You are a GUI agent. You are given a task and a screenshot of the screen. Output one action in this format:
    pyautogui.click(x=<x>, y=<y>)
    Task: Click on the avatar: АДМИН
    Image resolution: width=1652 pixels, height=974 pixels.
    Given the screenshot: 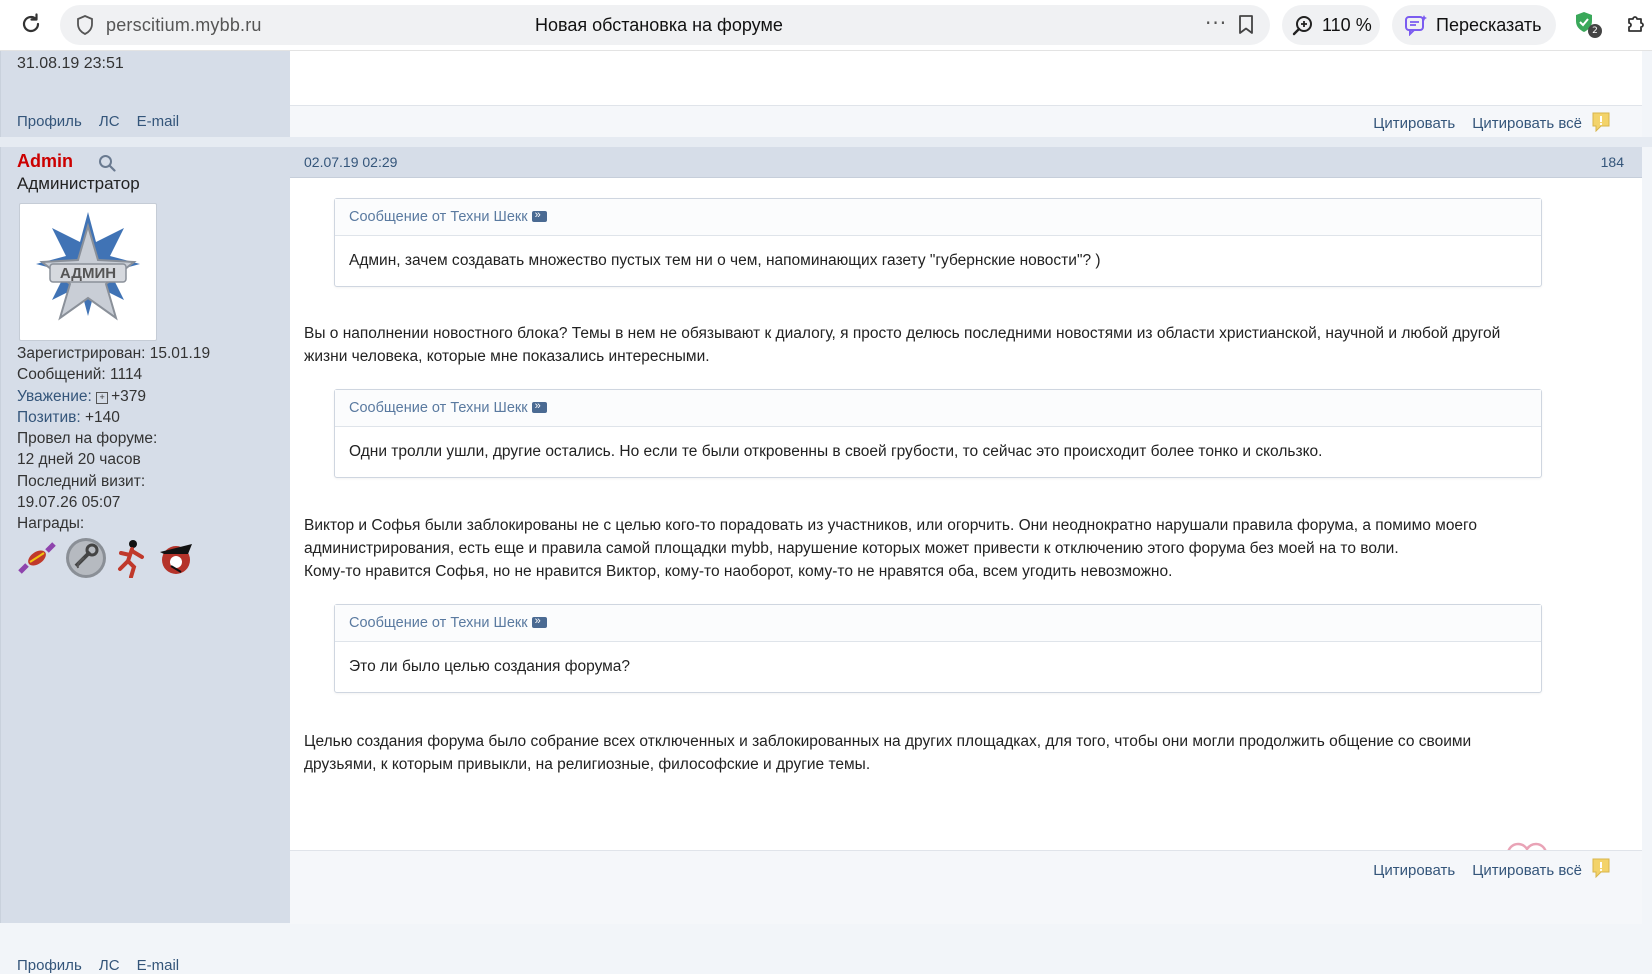 What is the action you would take?
    pyautogui.click(x=88, y=272)
    